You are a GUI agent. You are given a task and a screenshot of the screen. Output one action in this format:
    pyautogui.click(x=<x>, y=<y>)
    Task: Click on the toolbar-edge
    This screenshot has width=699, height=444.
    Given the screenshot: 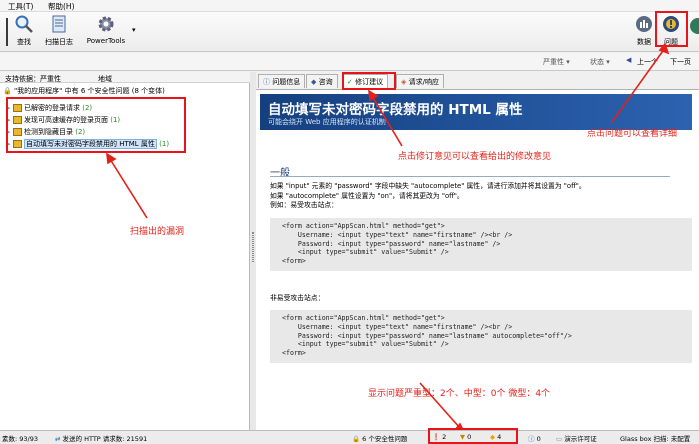 What is the action you would take?
    pyautogui.click(x=7, y=32)
    